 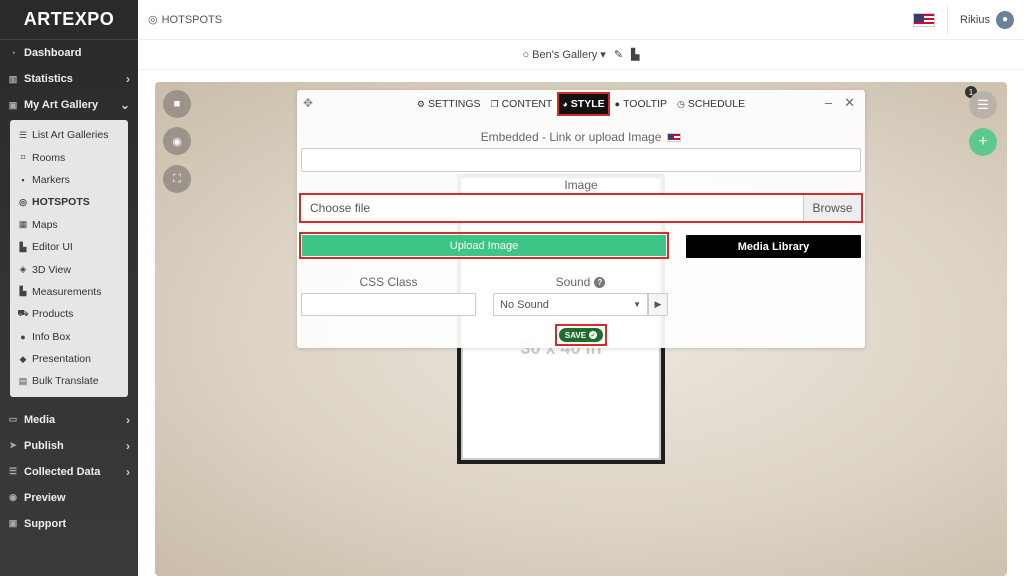 I want to click on gear-icon: ⚙, so click(x=420, y=103).